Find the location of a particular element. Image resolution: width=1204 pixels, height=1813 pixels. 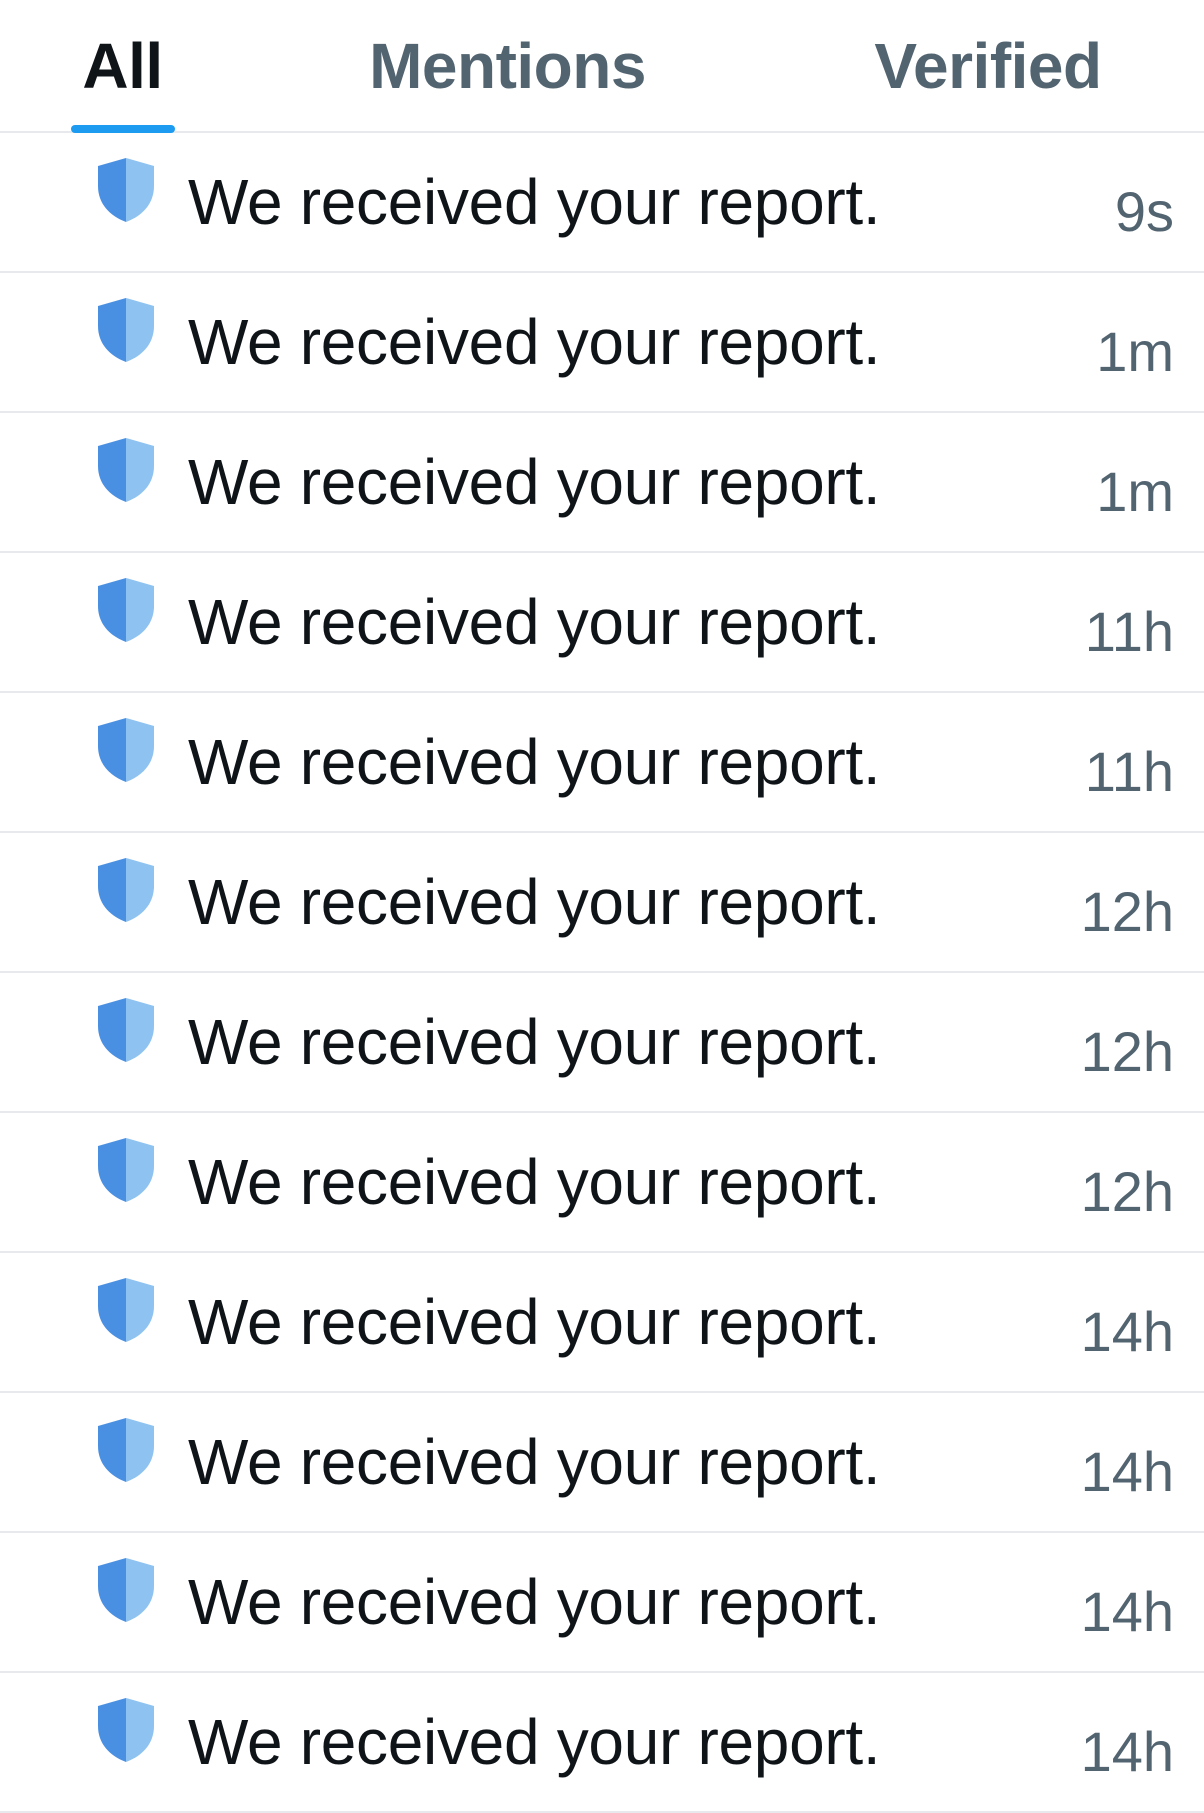

tab-mentions: Mentions is located at coordinates (507, 66).